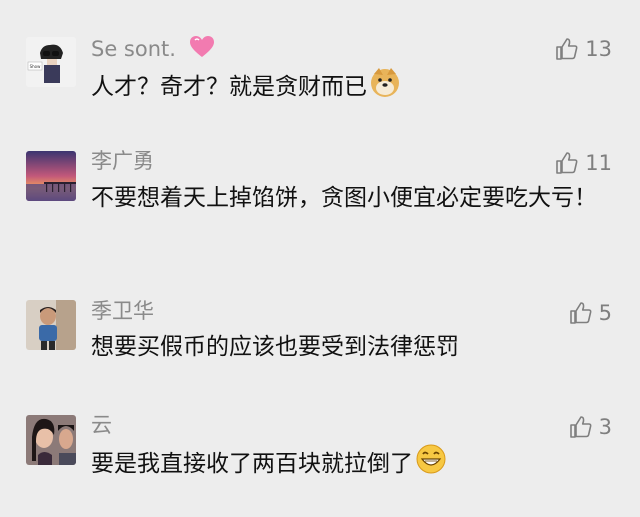 This screenshot has height=517, width=640. What do you see at coordinates (202, 50) in the screenshot?
I see `pink-heart-icon` at bounding box center [202, 50].